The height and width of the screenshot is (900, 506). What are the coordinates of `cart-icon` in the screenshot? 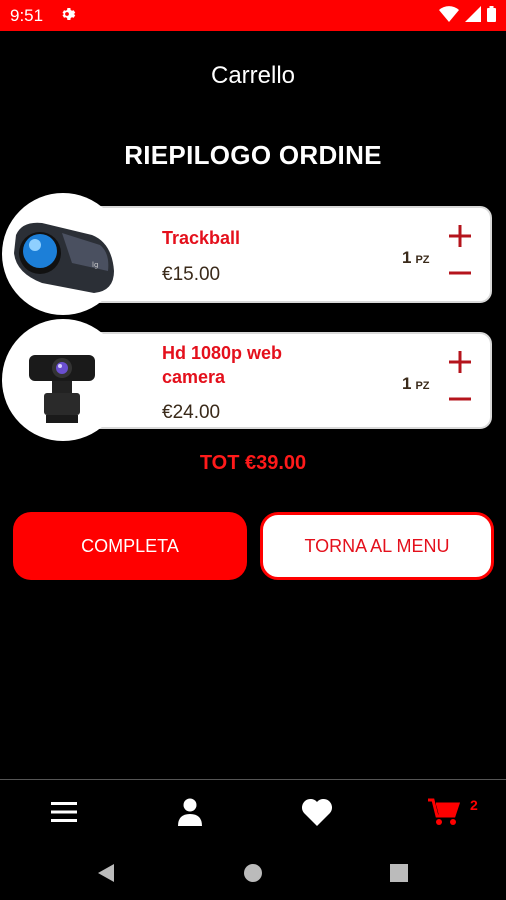 It's located at (444, 811).